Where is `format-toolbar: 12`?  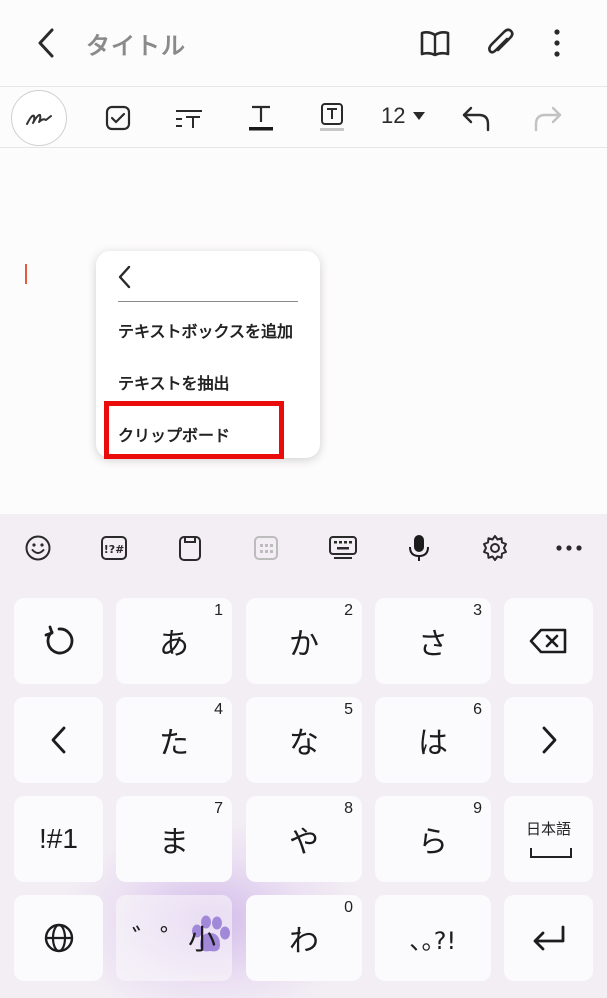
format-toolbar: 12 is located at coordinates (303, 117).